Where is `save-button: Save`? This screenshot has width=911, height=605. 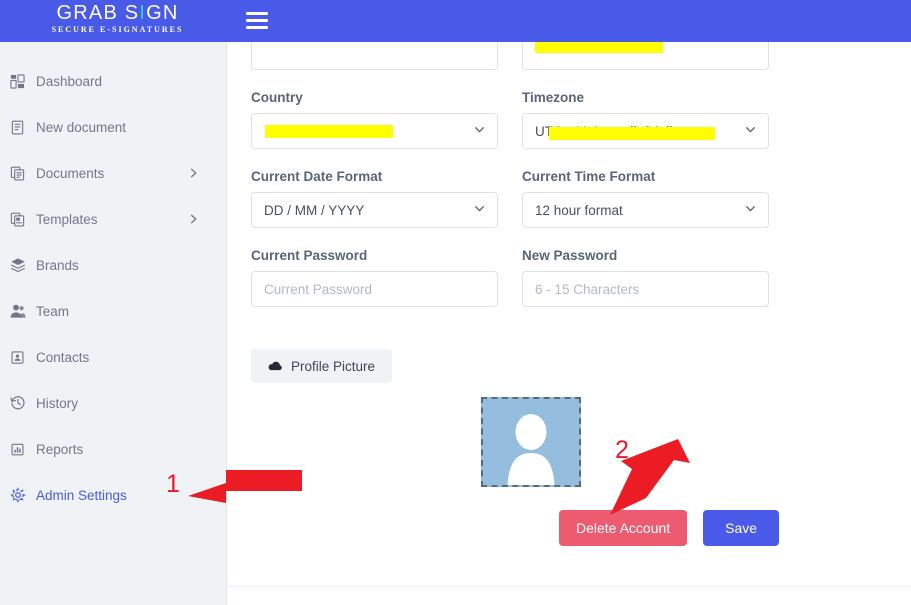
save-button: Save is located at coordinates (741, 528).